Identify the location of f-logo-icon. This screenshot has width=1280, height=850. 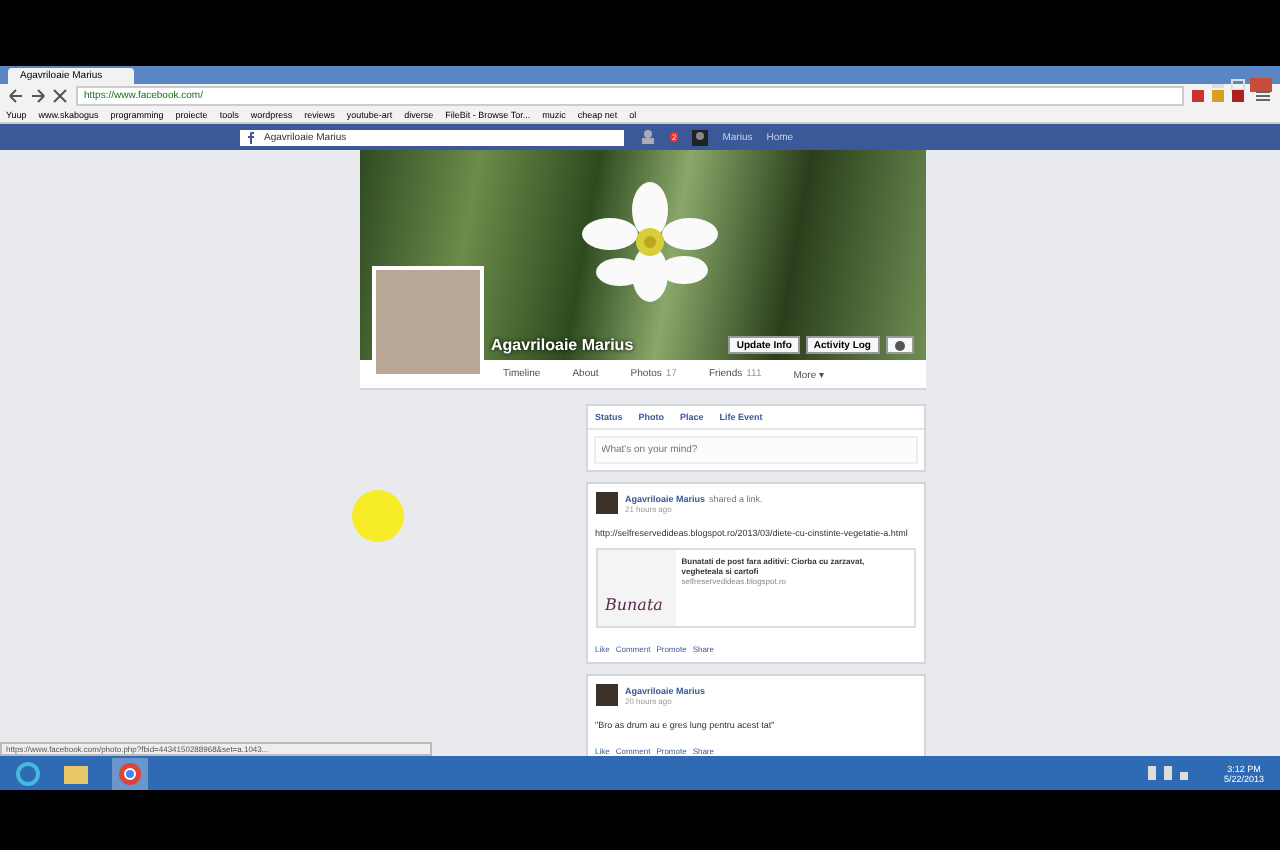
(251, 137).